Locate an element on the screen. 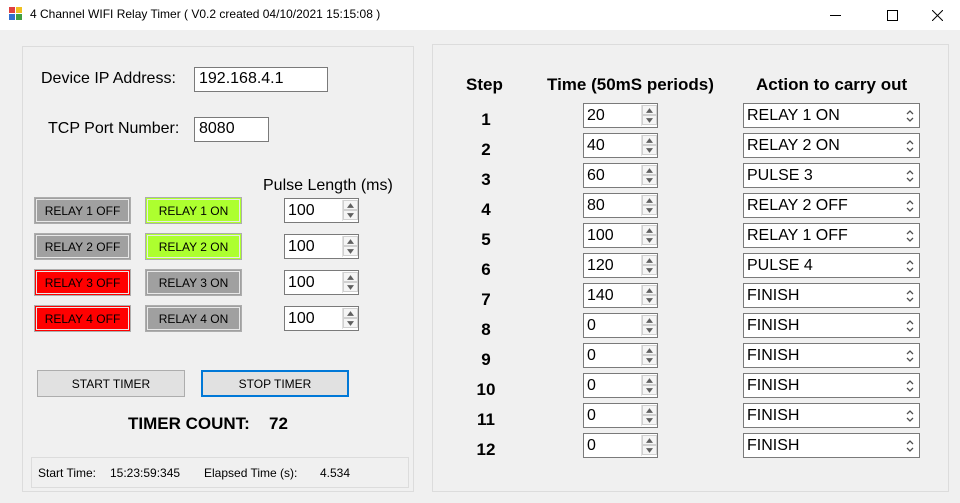 The image size is (960, 503). relay-1-on-button: RELAY 1 ON is located at coordinates (193, 210).